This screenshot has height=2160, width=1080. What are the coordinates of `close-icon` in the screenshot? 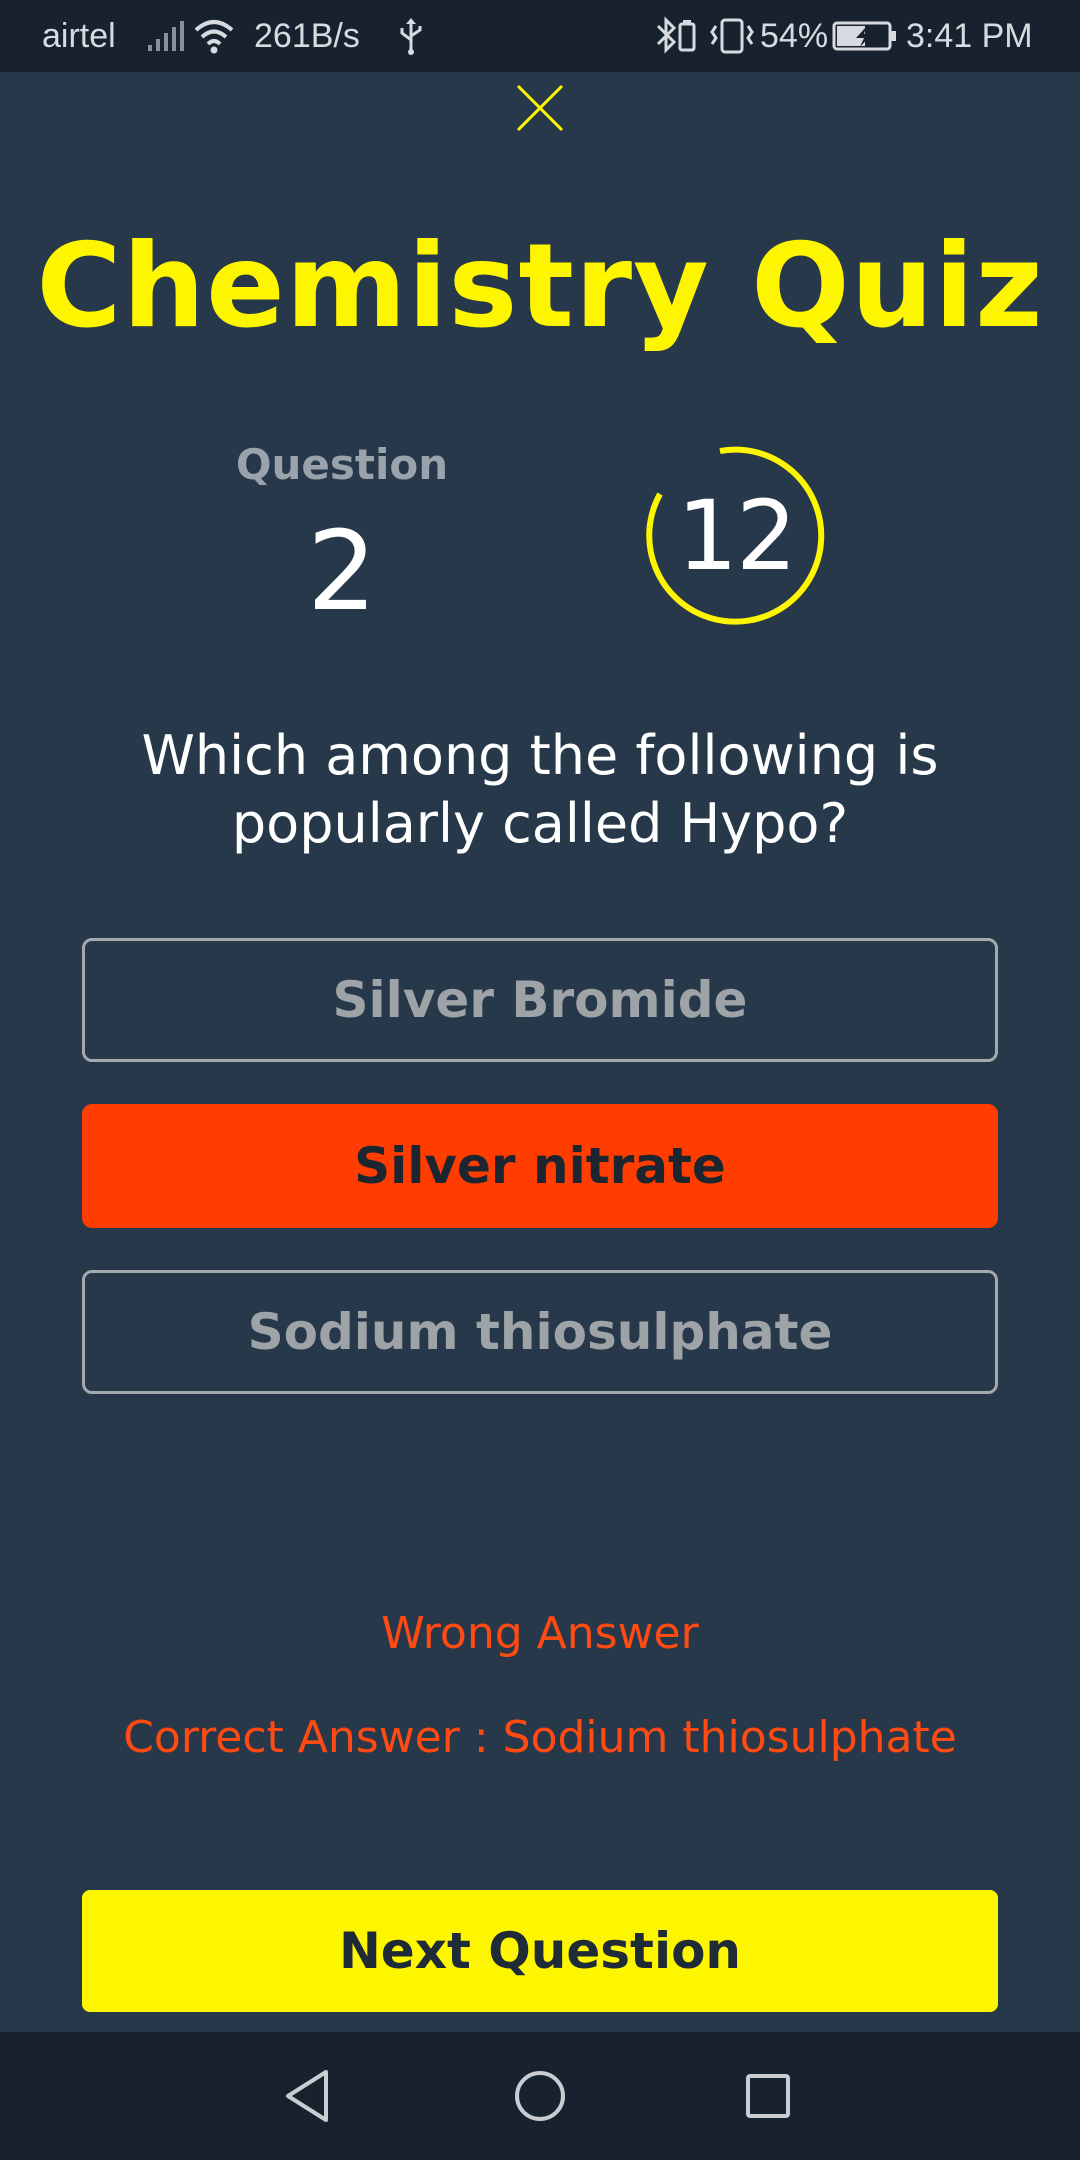 It's located at (540, 108).